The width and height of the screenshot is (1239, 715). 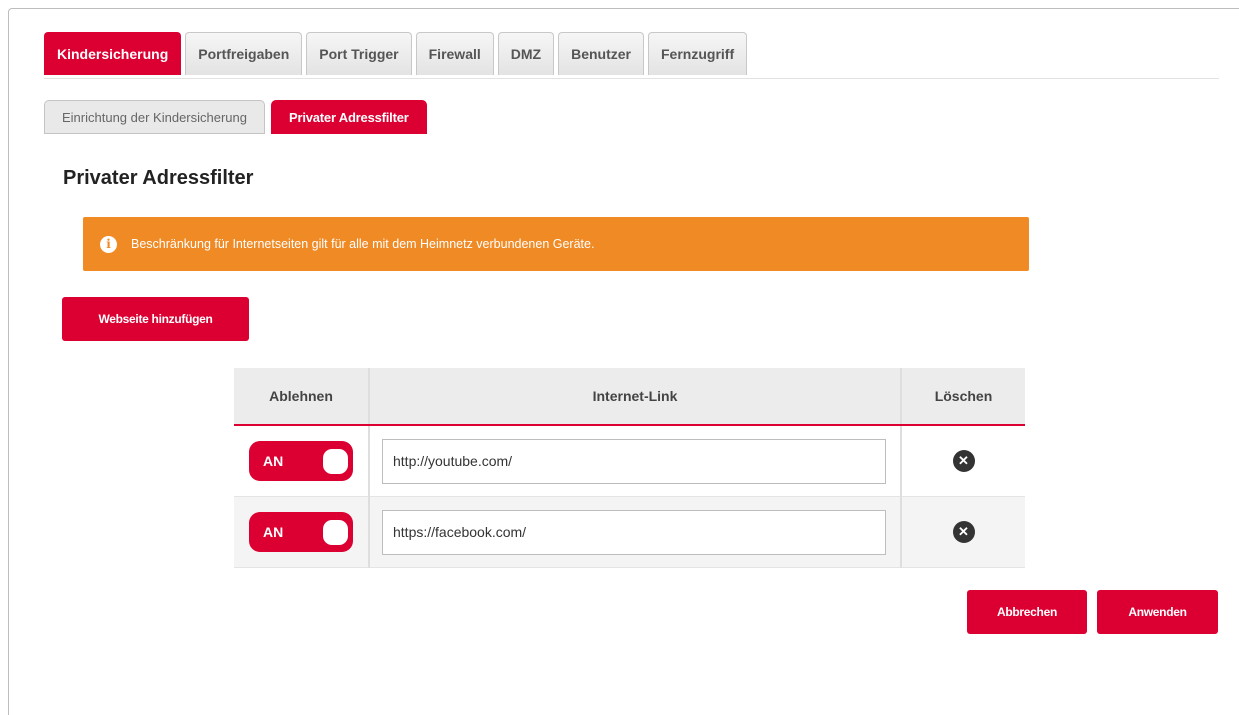 What do you see at coordinates (108, 244) in the screenshot?
I see `info-icon: i` at bounding box center [108, 244].